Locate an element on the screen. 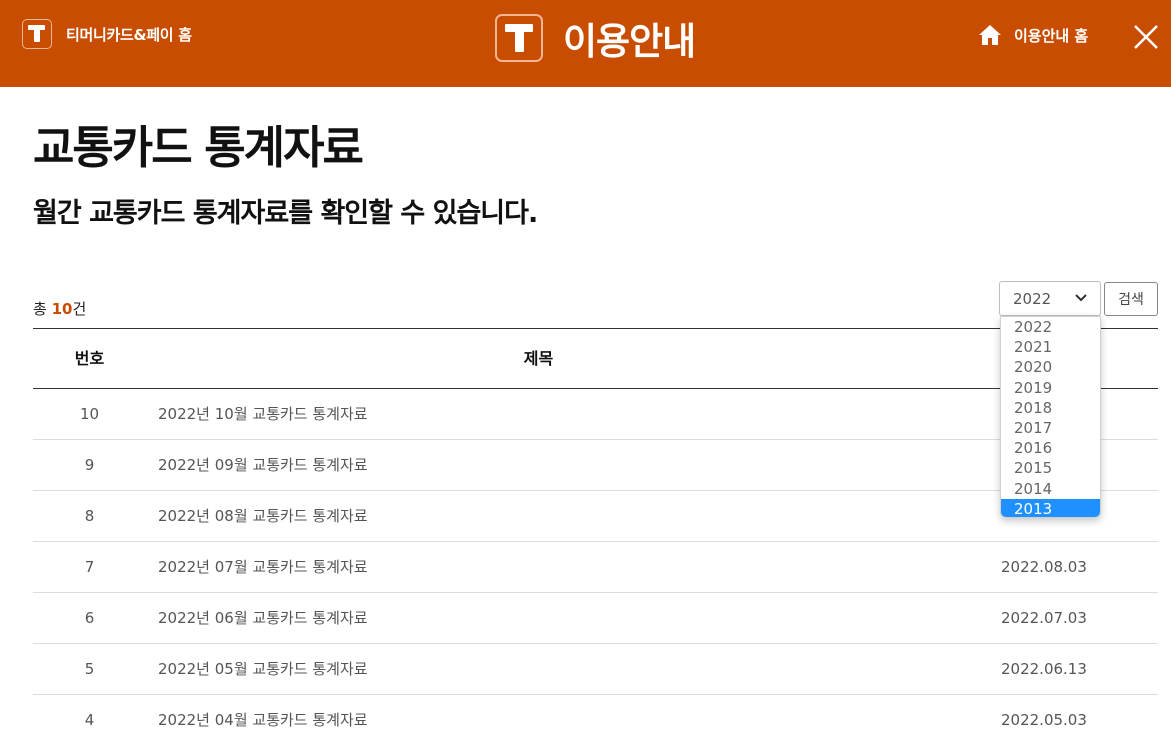 This screenshot has width=1171, height=730. tmoney-home-link: 티머니카드&페이 홈 is located at coordinates (107, 34).